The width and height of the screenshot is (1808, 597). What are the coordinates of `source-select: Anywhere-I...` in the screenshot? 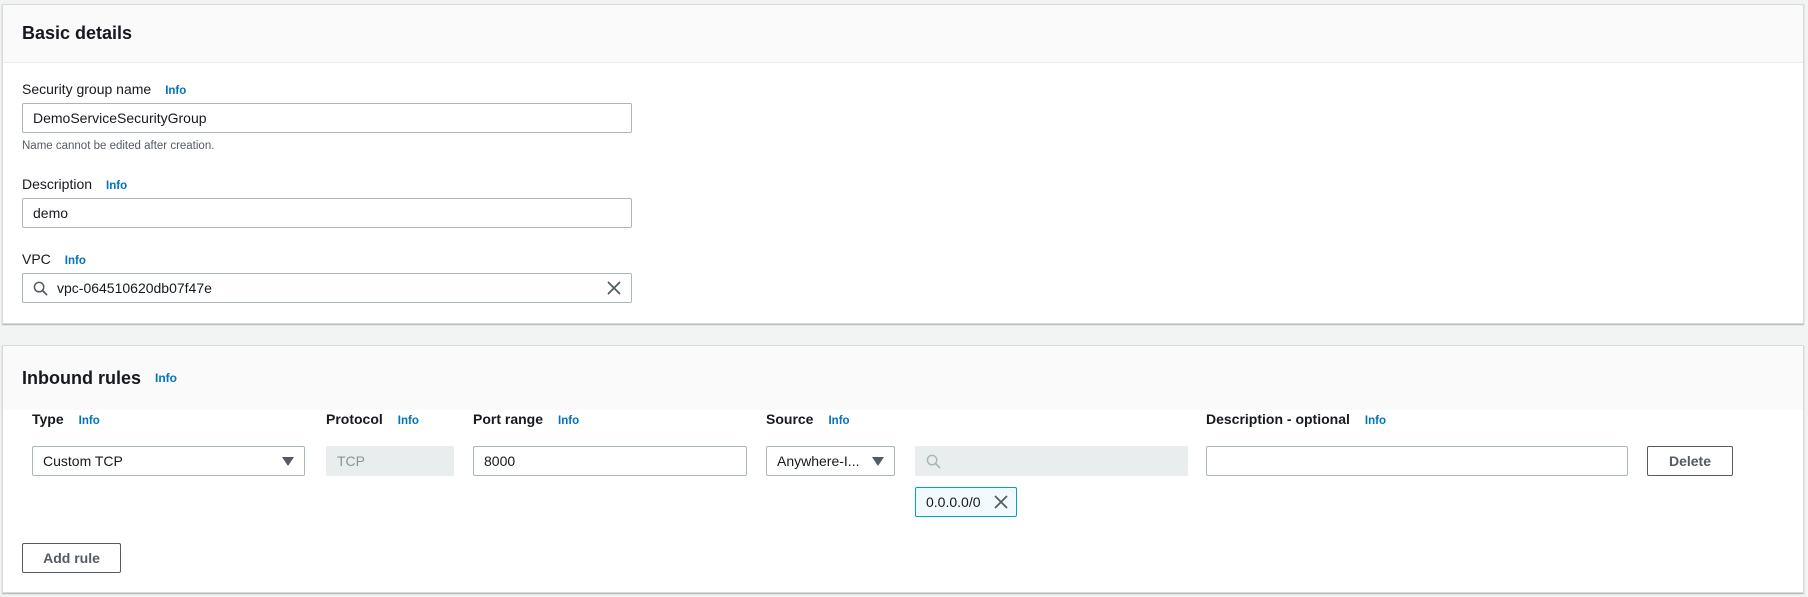 It's located at (830, 461).